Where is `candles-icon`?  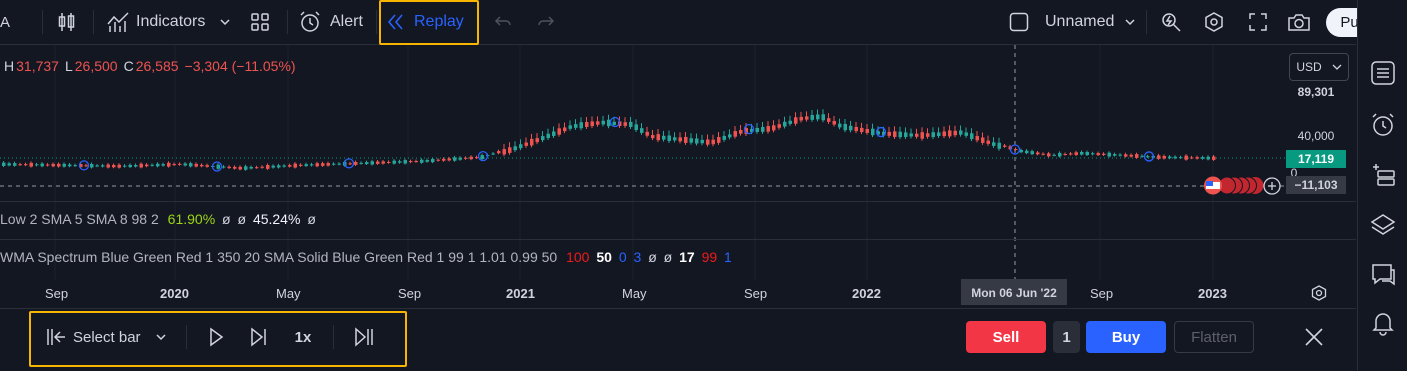
candles-icon is located at coordinates (66, 22).